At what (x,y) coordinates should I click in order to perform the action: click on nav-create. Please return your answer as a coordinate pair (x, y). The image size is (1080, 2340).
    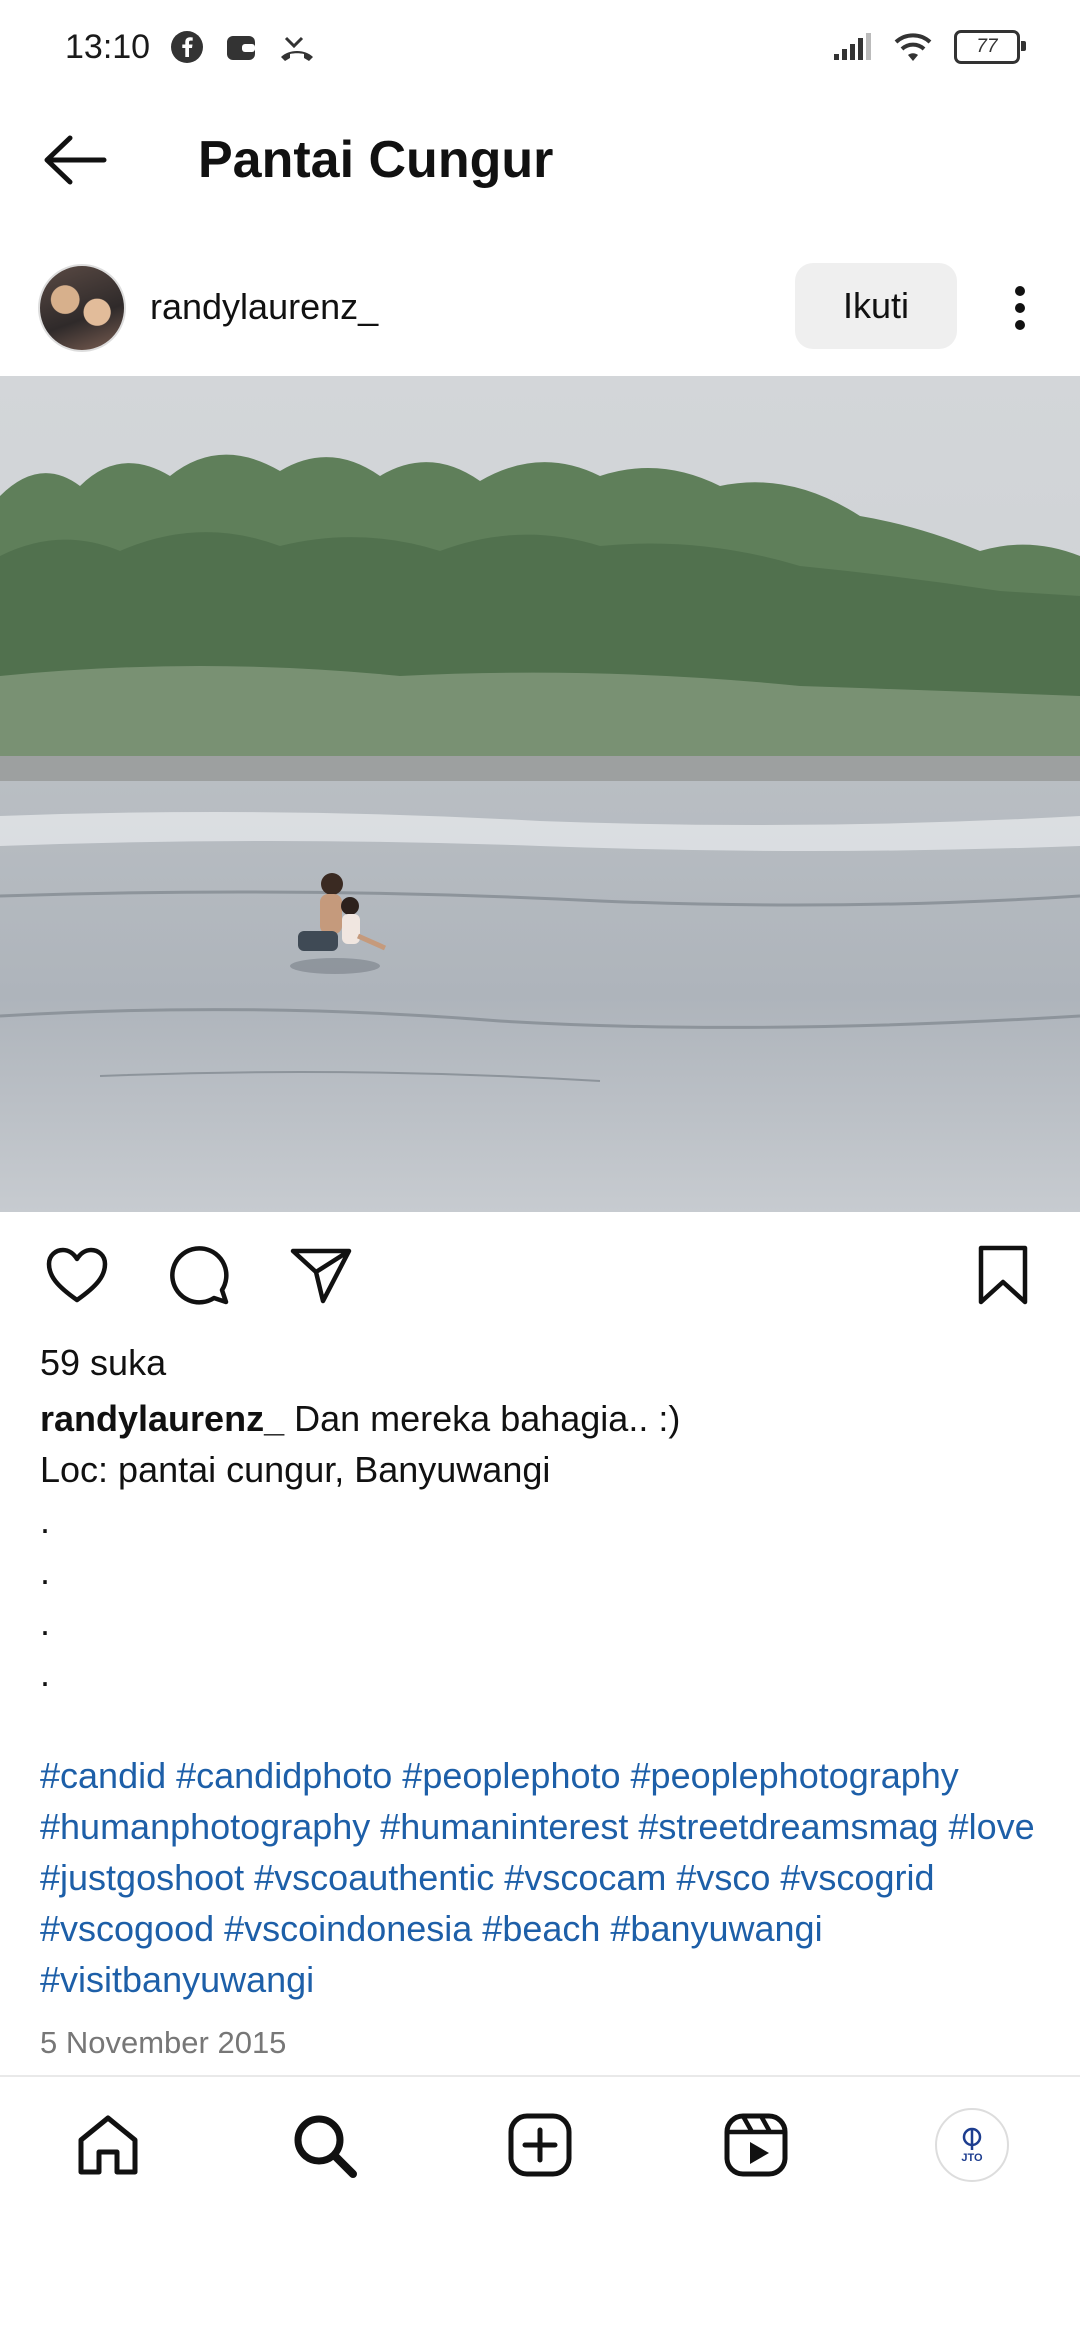
    Looking at the image, I should click on (540, 2145).